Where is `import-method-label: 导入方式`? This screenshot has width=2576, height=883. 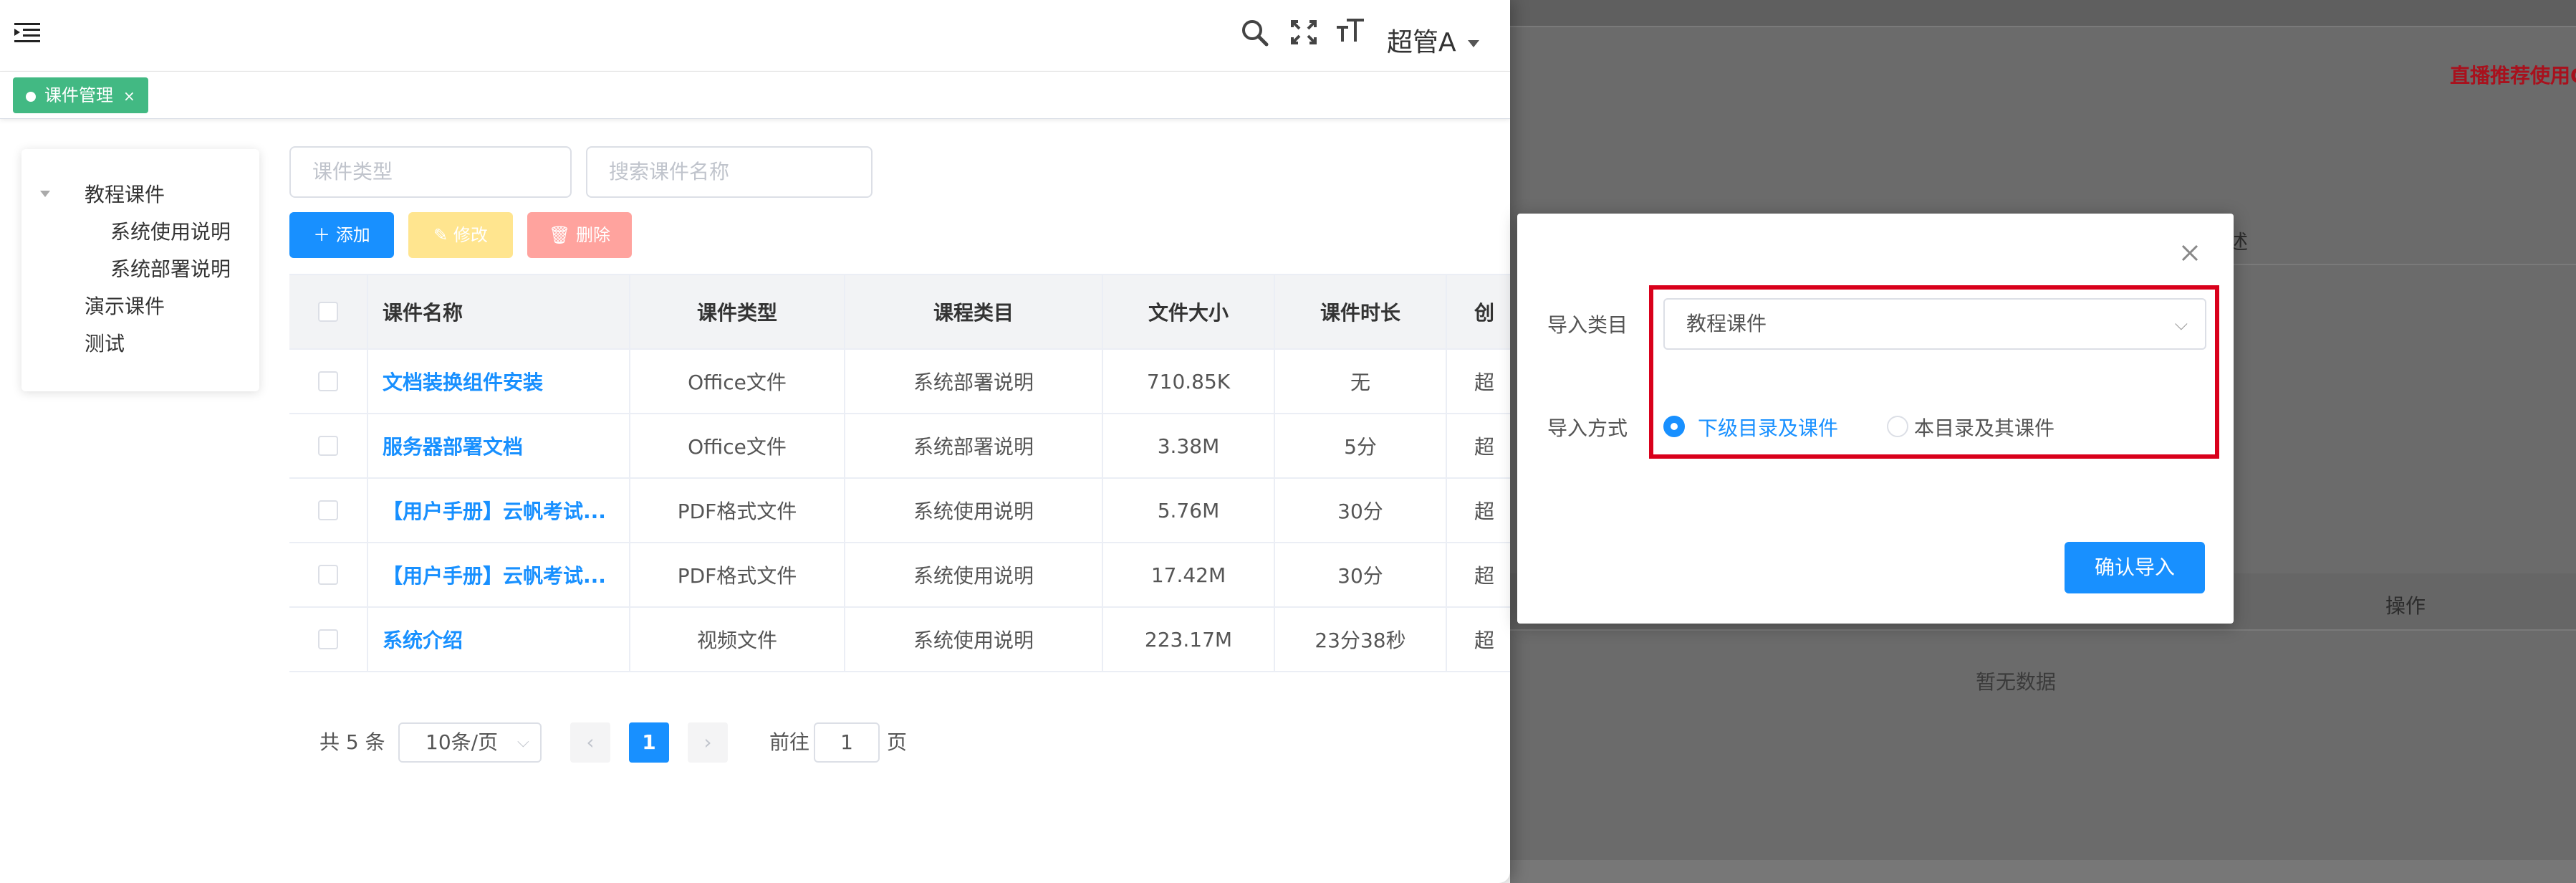
import-method-label: 导入方式 is located at coordinates (1588, 428).